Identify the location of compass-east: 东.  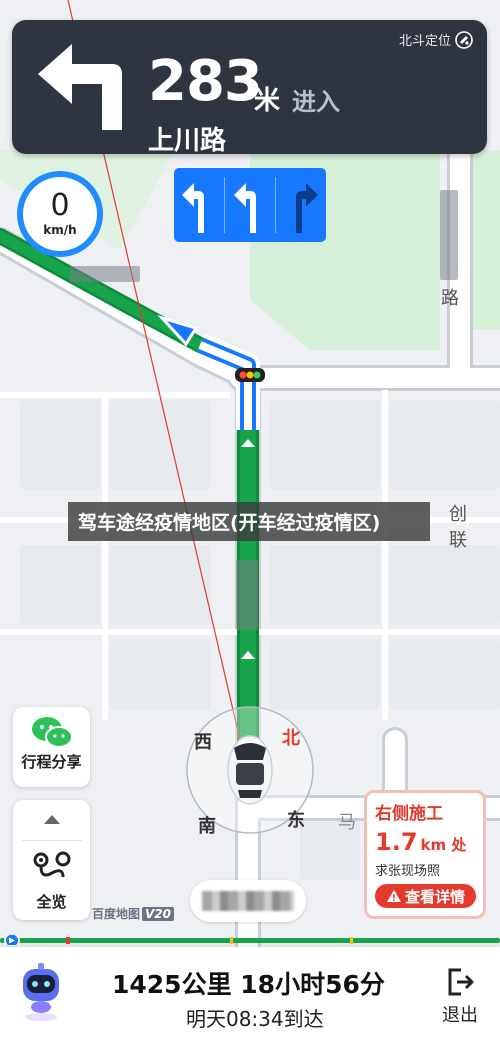
(296, 820).